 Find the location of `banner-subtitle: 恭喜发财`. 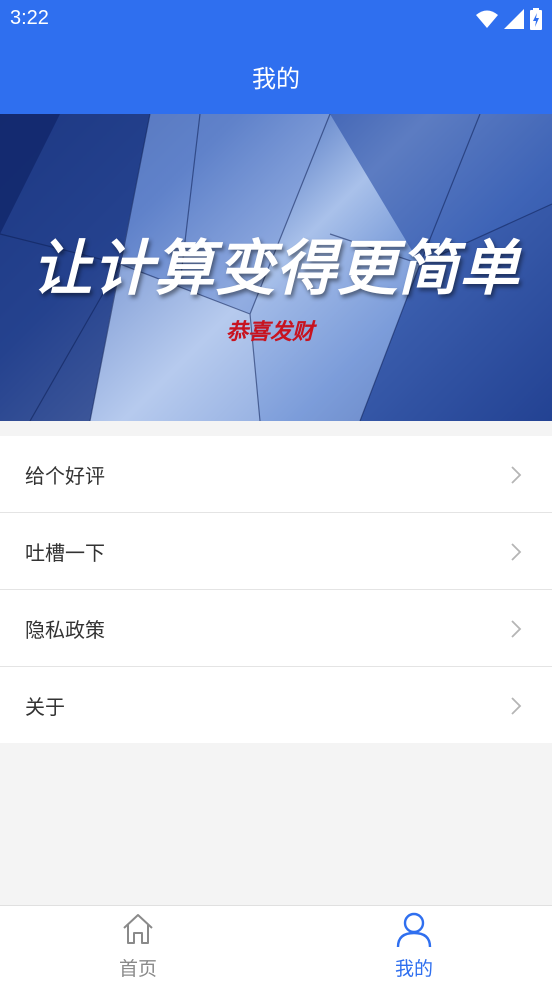

banner-subtitle: 恭喜发财 is located at coordinates (269, 332).